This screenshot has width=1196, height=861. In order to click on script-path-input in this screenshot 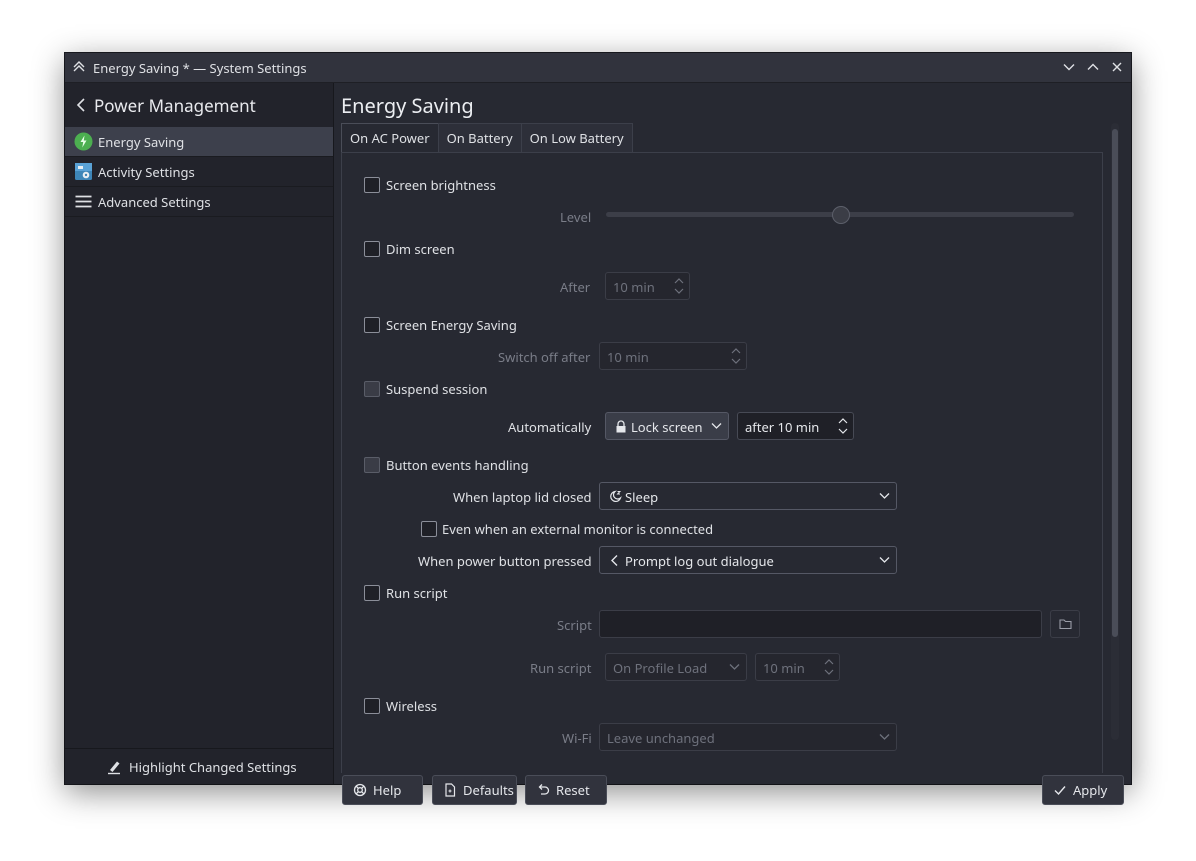, I will do `click(820, 624)`.